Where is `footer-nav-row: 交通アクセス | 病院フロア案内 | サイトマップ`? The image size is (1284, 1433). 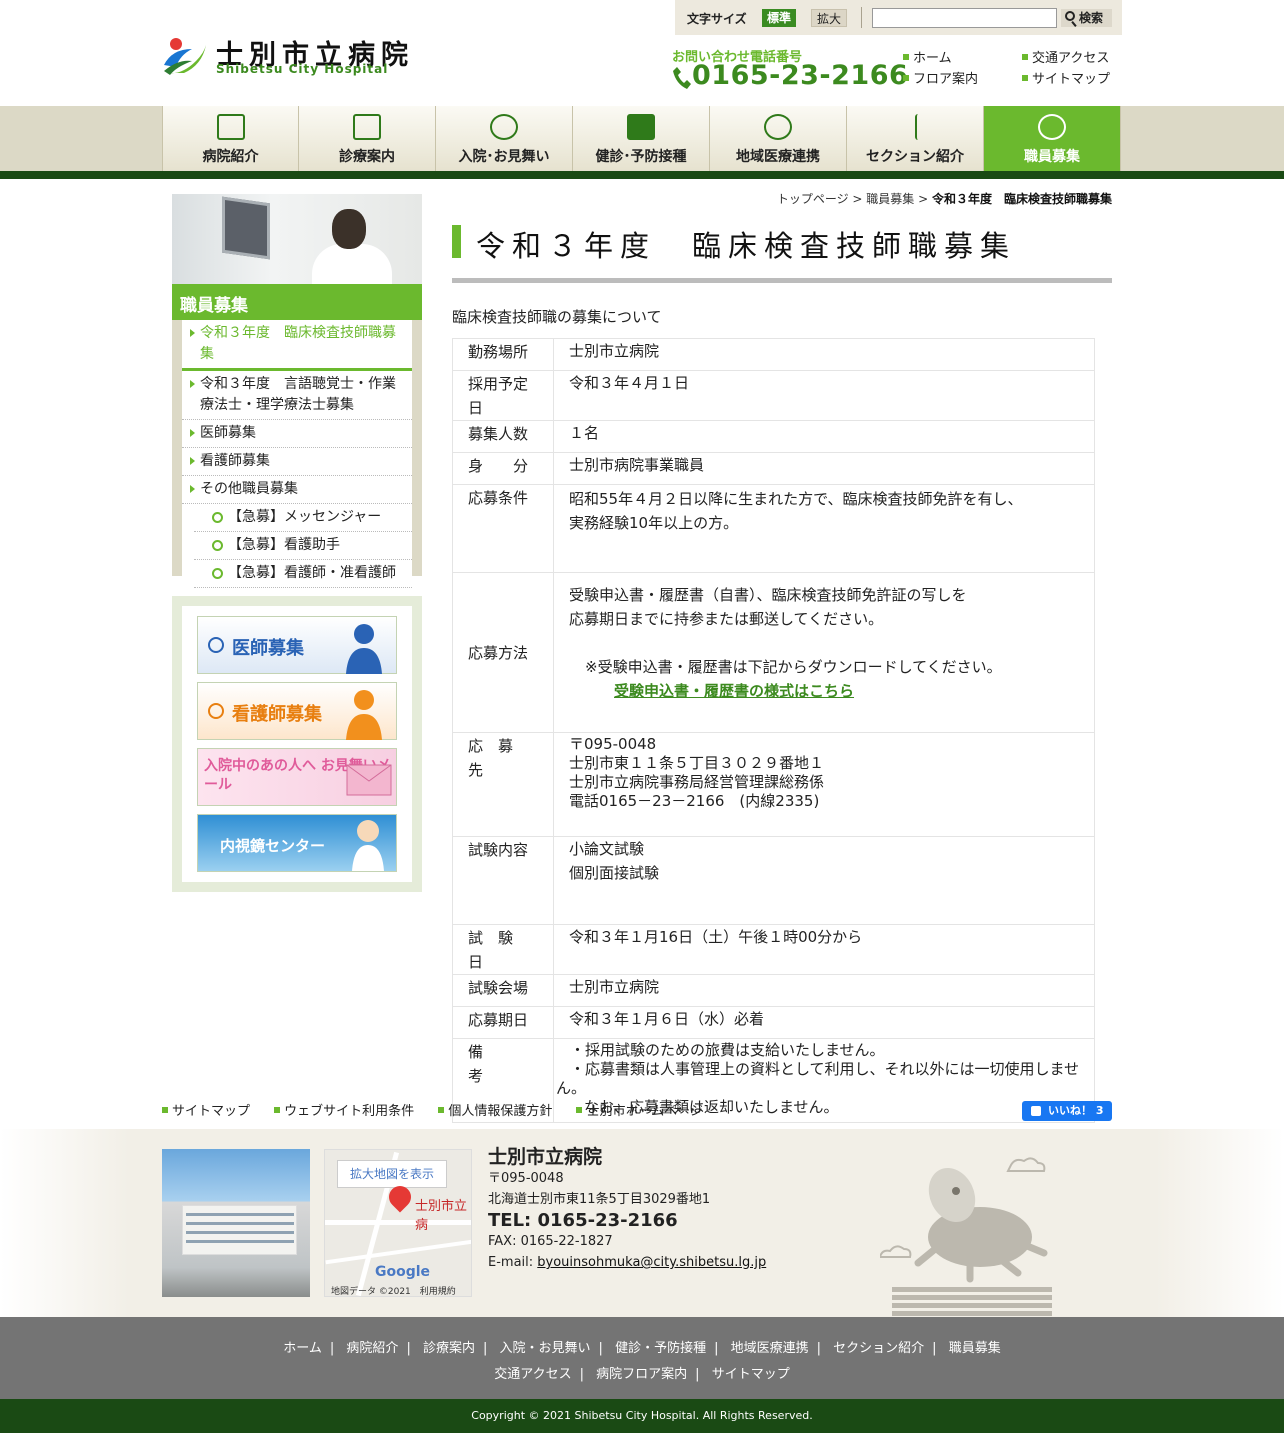
footer-nav-row: 交通アクセス | 病院フロア案内 | サイトマップ is located at coordinates (642, 1372).